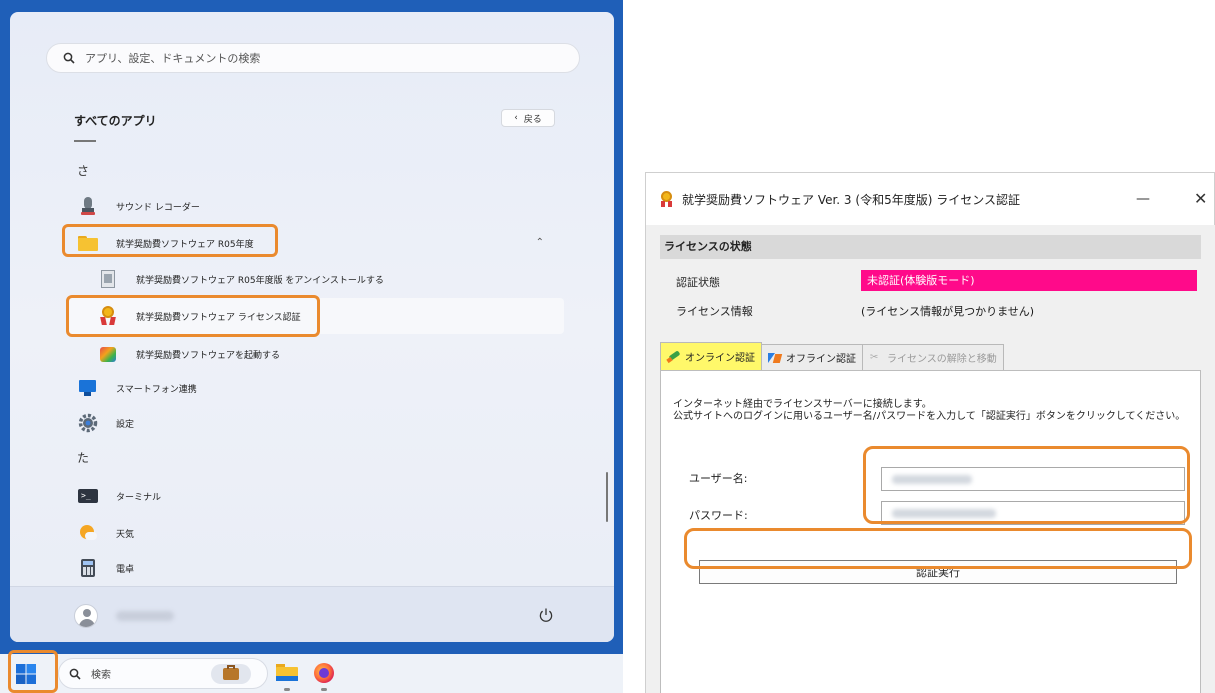 The height and width of the screenshot is (693, 1215). What do you see at coordinates (170, 240) in the screenshot?
I see `callout-folder` at bounding box center [170, 240].